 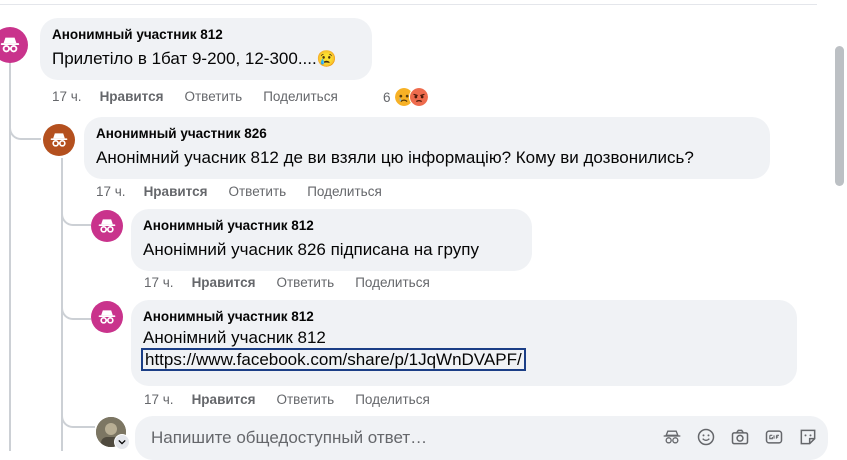 I want to click on crying-emoji: 😢, so click(x=326, y=59).